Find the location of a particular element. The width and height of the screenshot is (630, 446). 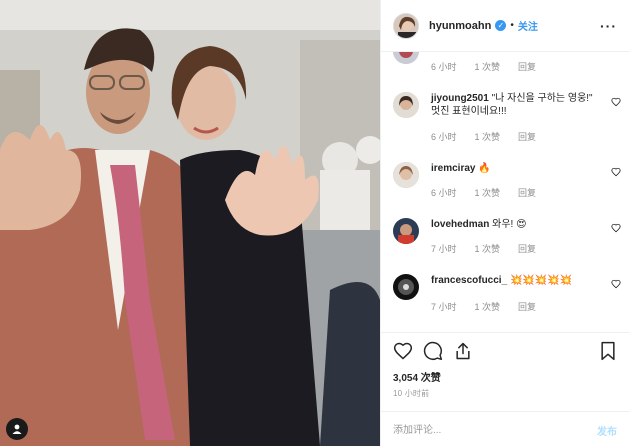

comment-body: lovehedman 와우! 😍 is located at coordinates (516, 224).